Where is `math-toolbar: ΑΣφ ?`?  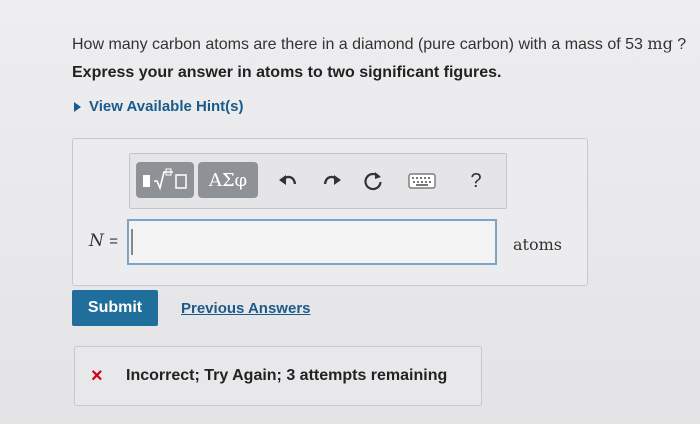 math-toolbar: ΑΣφ ? is located at coordinates (318, 181).